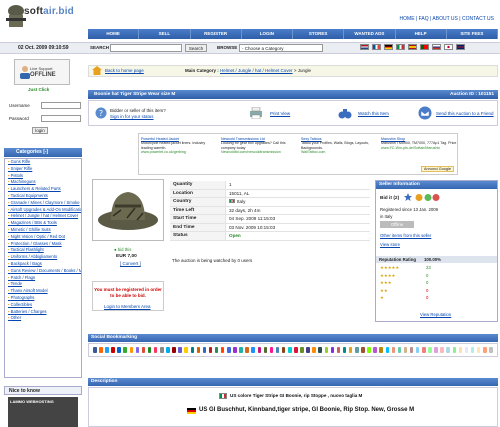  I want to click on flag-es-icon, so click(412, 47).